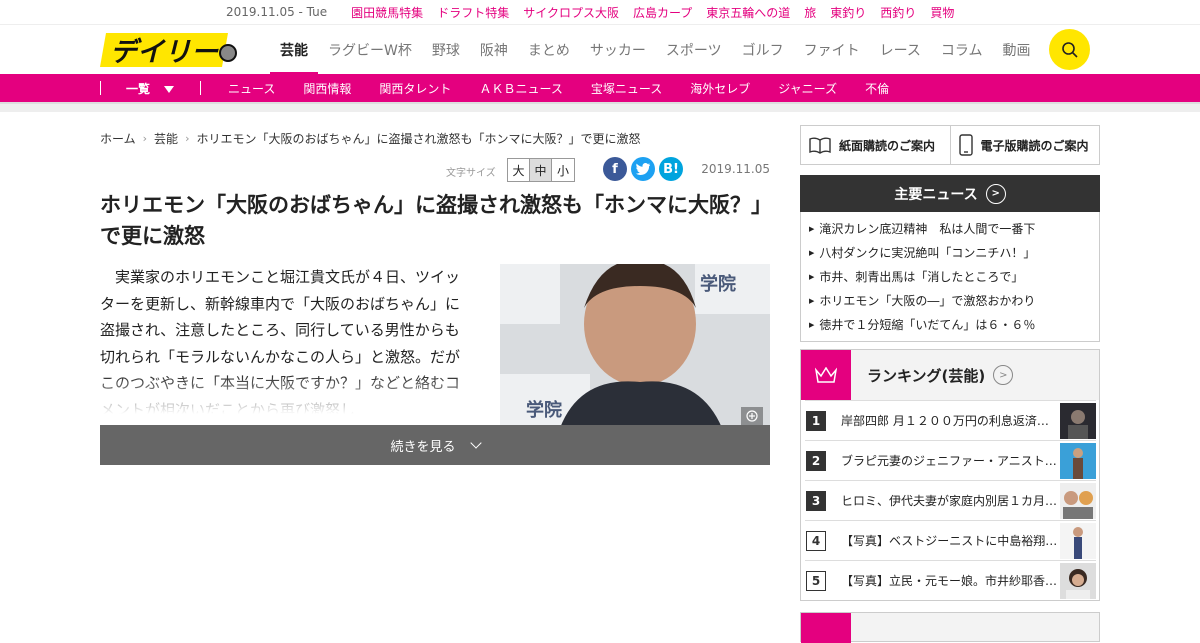 This screenshot has height=643, width=1200. What do you see at coordinates (370, 50) in the screenshot?
I see `nav-item-rugby: ラグビーW杯` at bounding box center [370, 50].